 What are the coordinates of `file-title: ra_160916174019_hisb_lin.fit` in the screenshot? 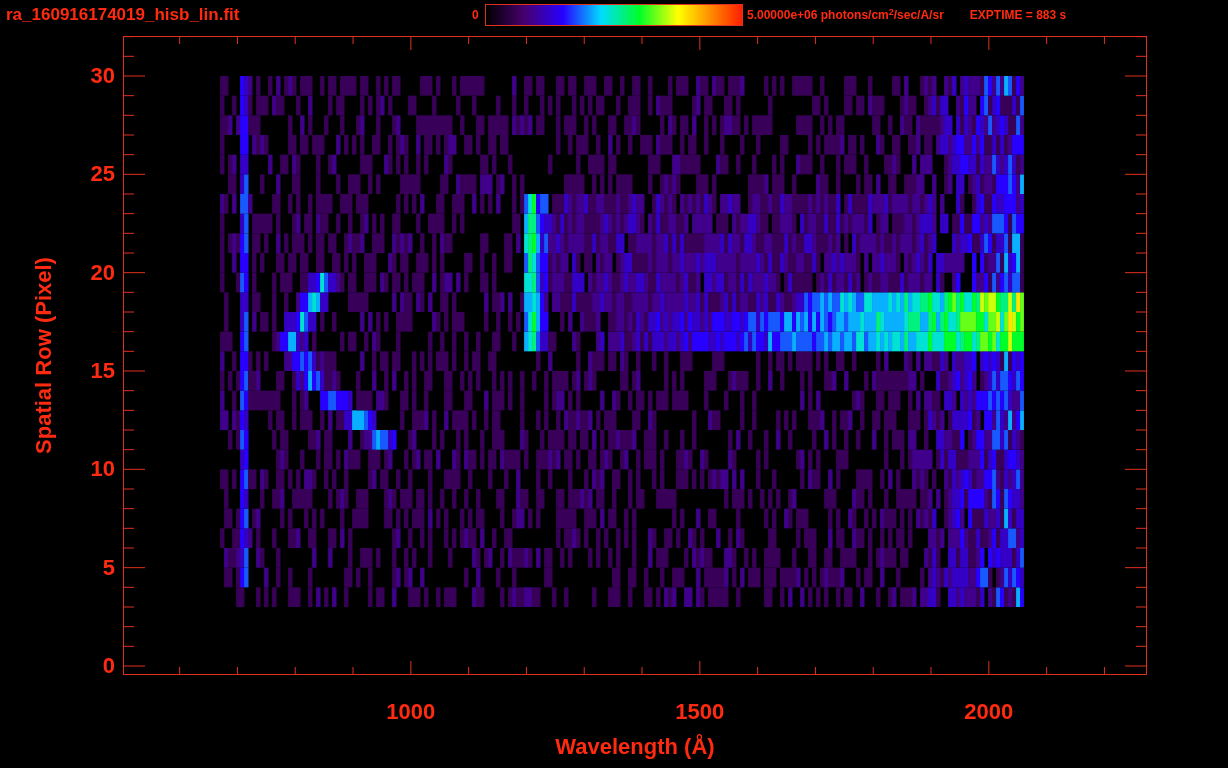 It's located at (123, 15).